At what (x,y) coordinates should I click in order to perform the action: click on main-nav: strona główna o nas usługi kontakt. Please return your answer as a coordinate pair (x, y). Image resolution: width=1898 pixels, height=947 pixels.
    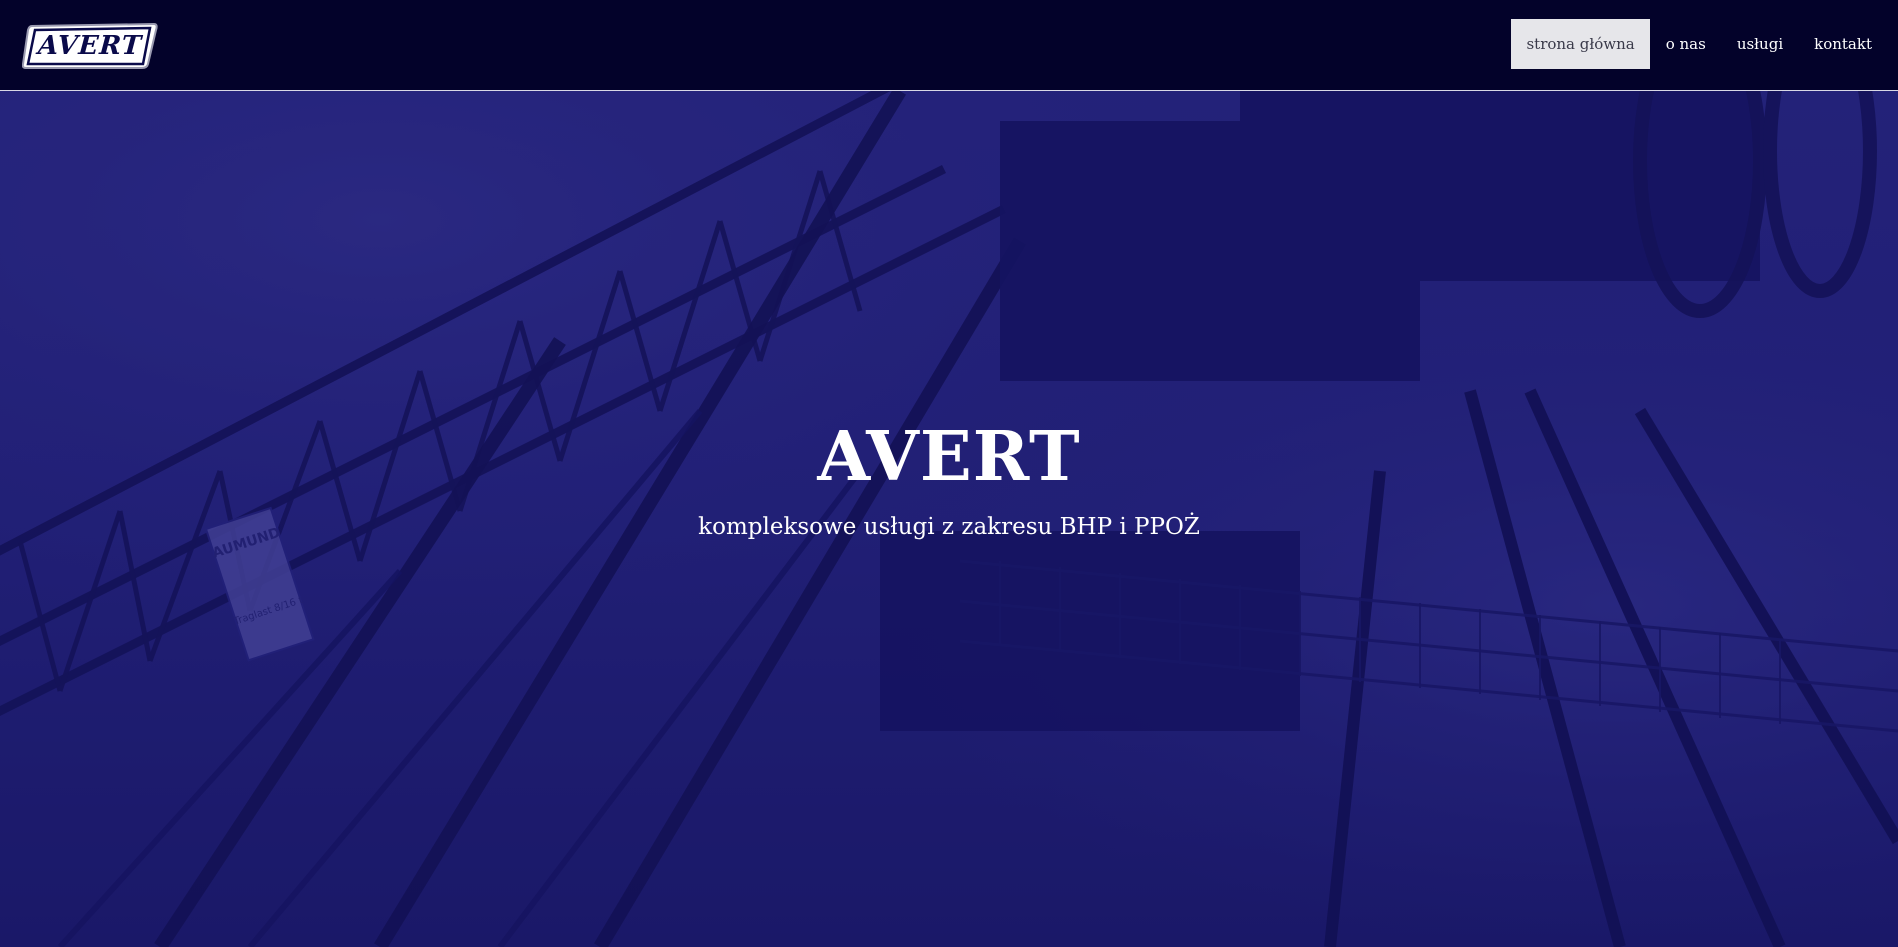
    Looking at the image, I should click on (1704, 44).